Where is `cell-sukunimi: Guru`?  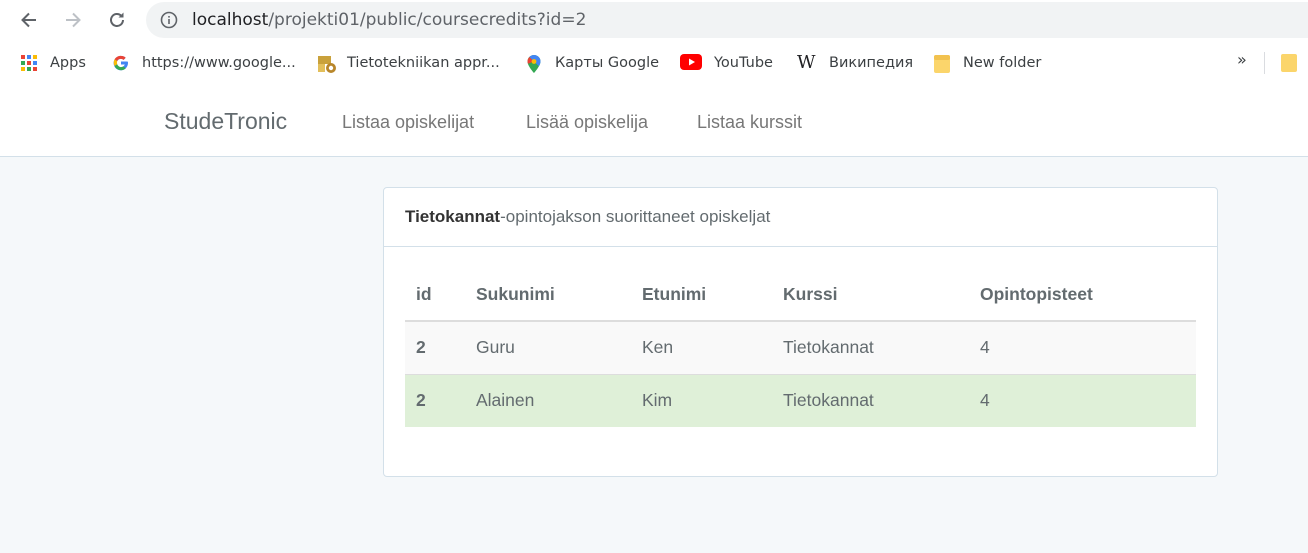
cell-sukunimi: Guru is located at coordinates (548, 347).